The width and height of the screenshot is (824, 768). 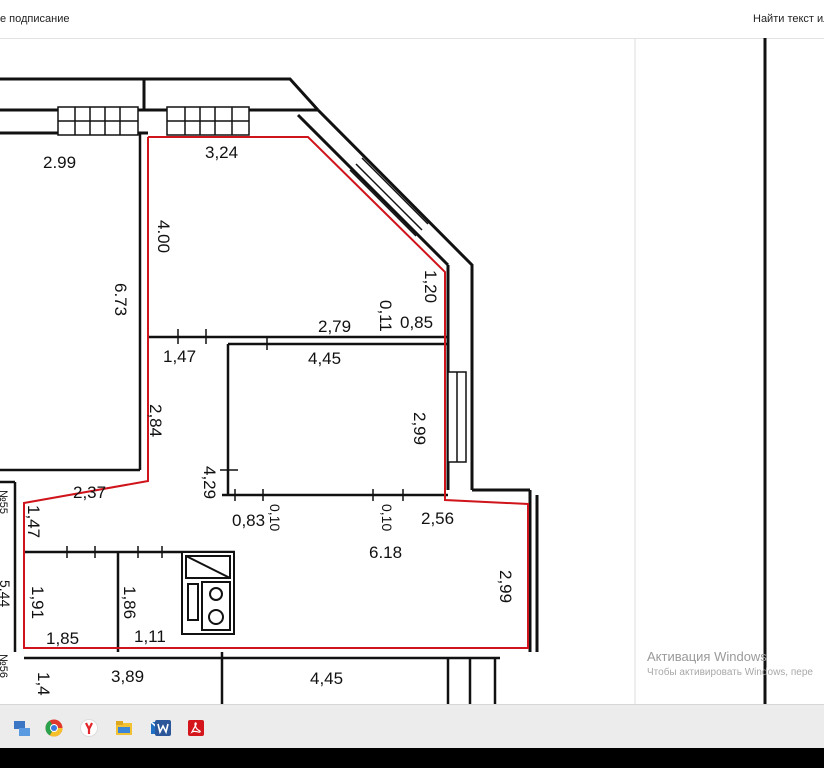 I want to click on dim-2-37: 2,37, so click(x=89, y=492).